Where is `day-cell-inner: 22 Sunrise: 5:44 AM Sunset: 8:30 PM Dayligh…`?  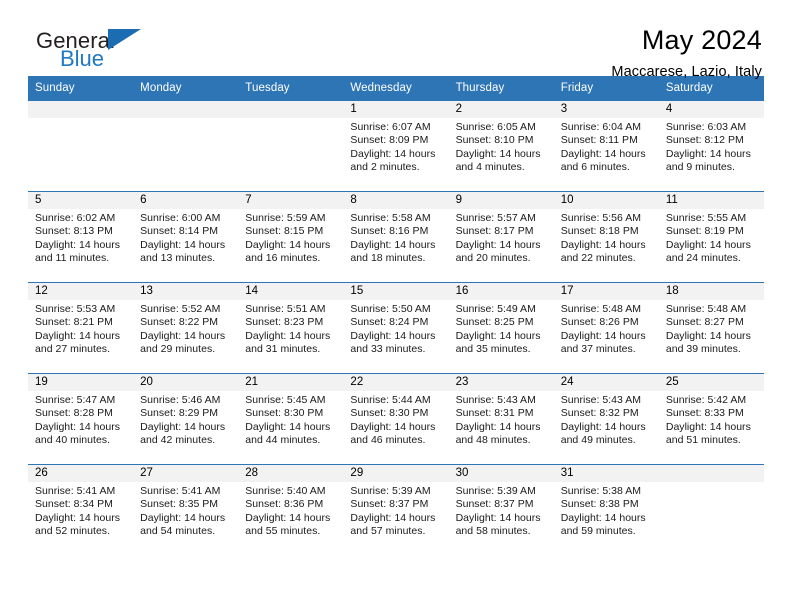 day-cell-inner: 22 Sunrise: 5:44 AM Sunset: 8:30 PM Dayligh… is located at coordinates (396, 419).